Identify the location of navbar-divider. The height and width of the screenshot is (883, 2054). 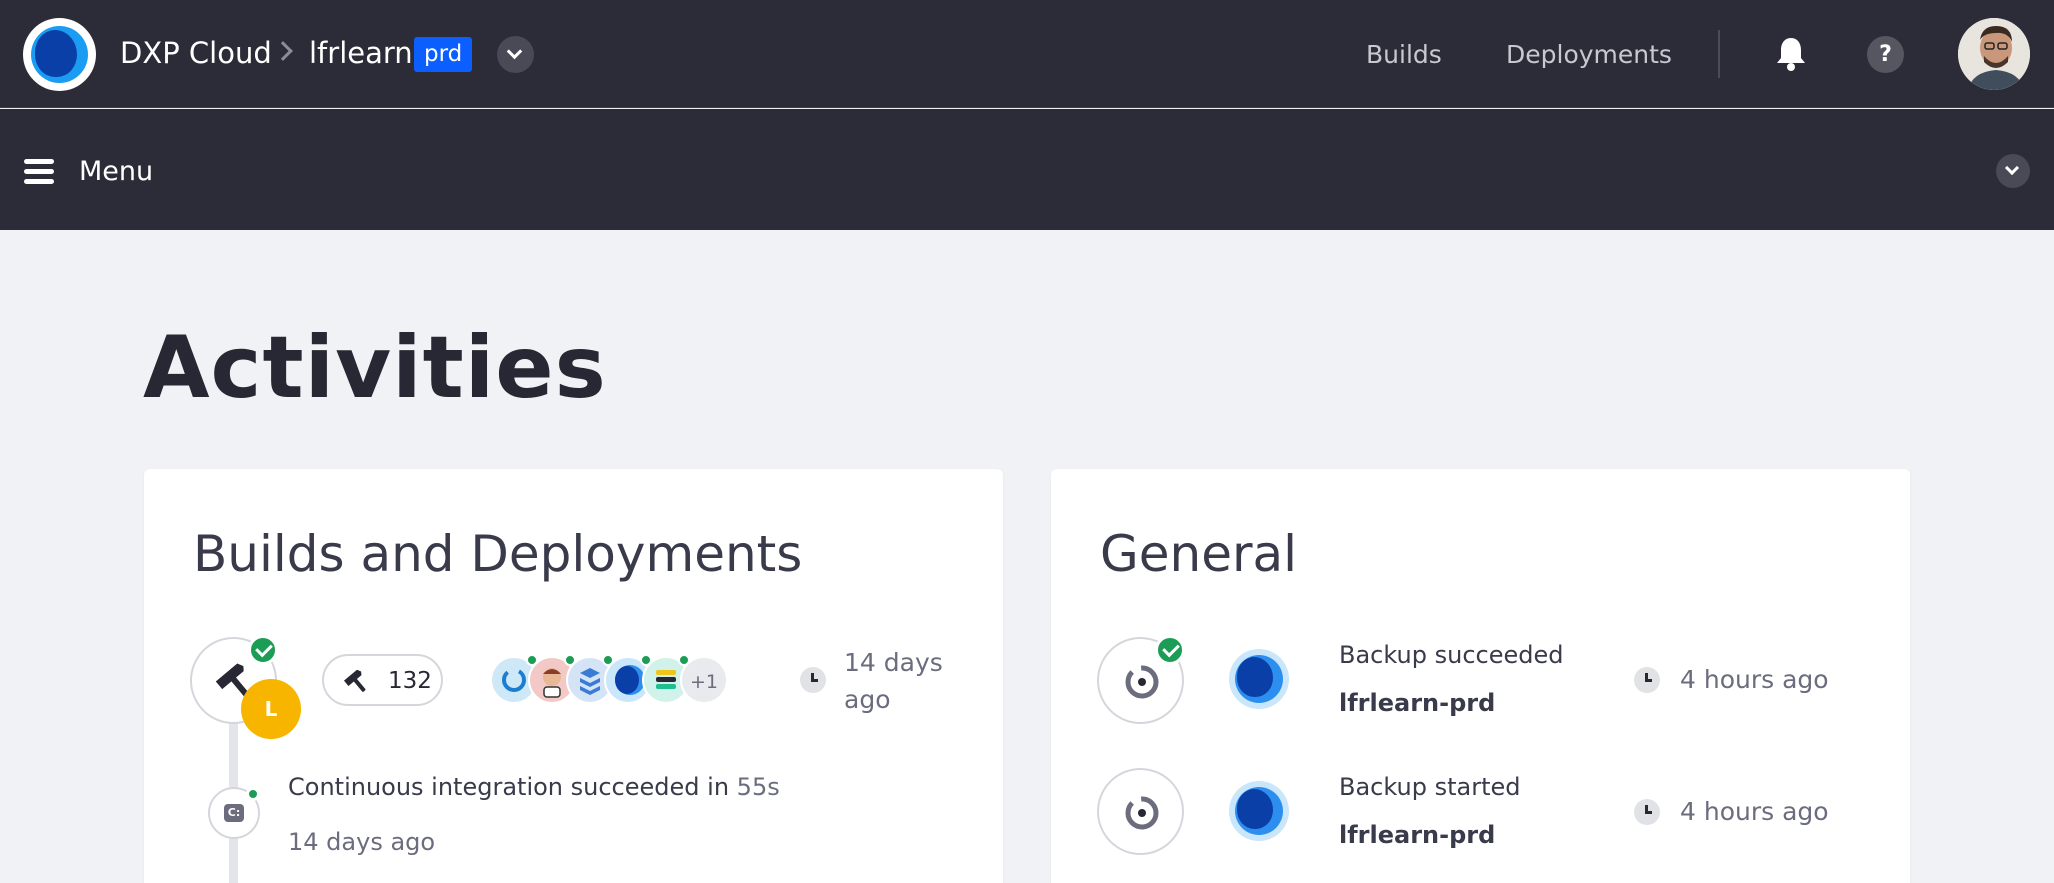
(1719, 54).